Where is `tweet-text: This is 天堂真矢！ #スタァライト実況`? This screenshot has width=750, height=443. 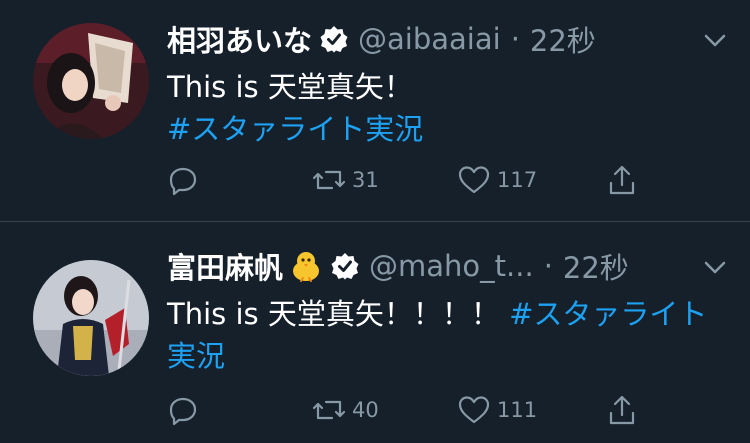
tweet-text: This is 天堂真矢！ #スタァライト実況 is located at coordinates (447, 108).